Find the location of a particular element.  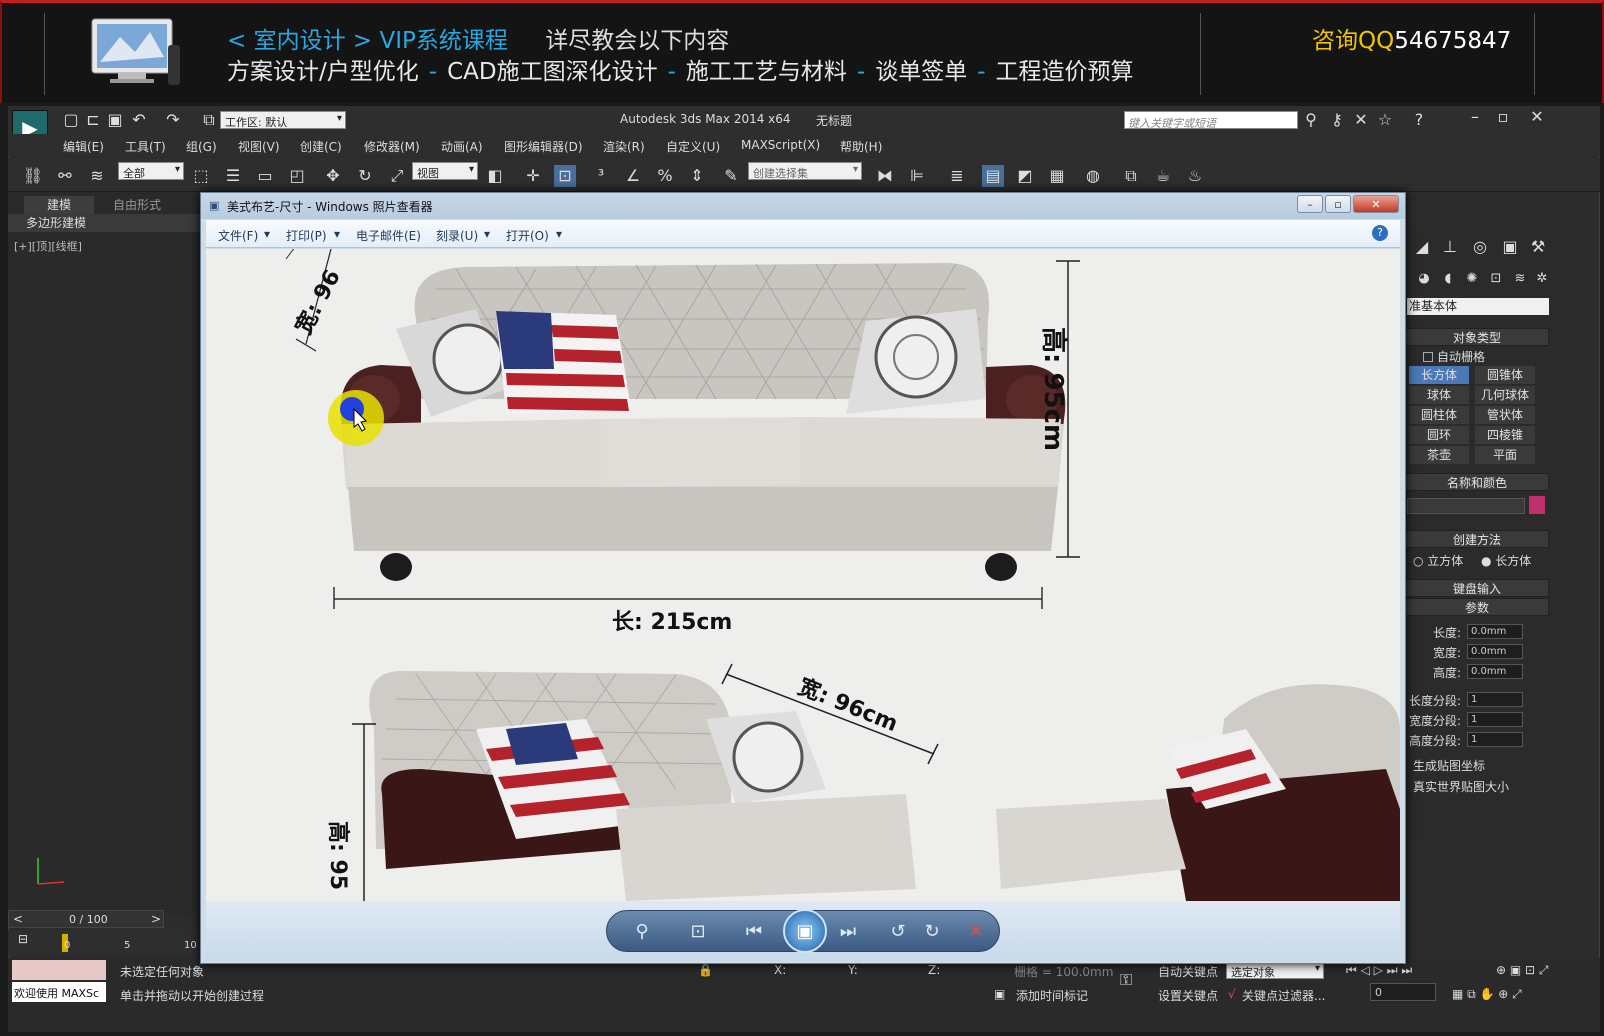

track-filter-icon: ⊟ is located at coordinates (23, 939).